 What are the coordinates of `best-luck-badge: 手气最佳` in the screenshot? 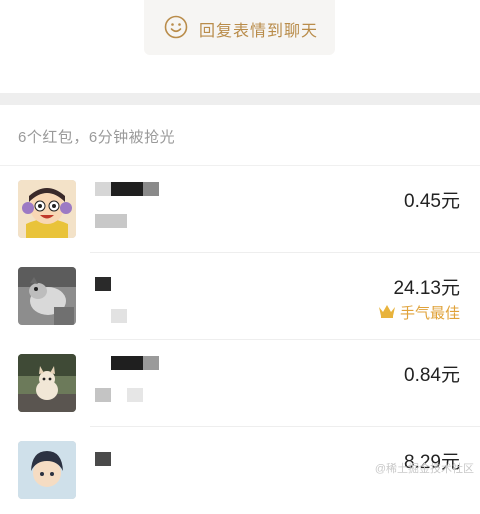 It's located at (419, 312).